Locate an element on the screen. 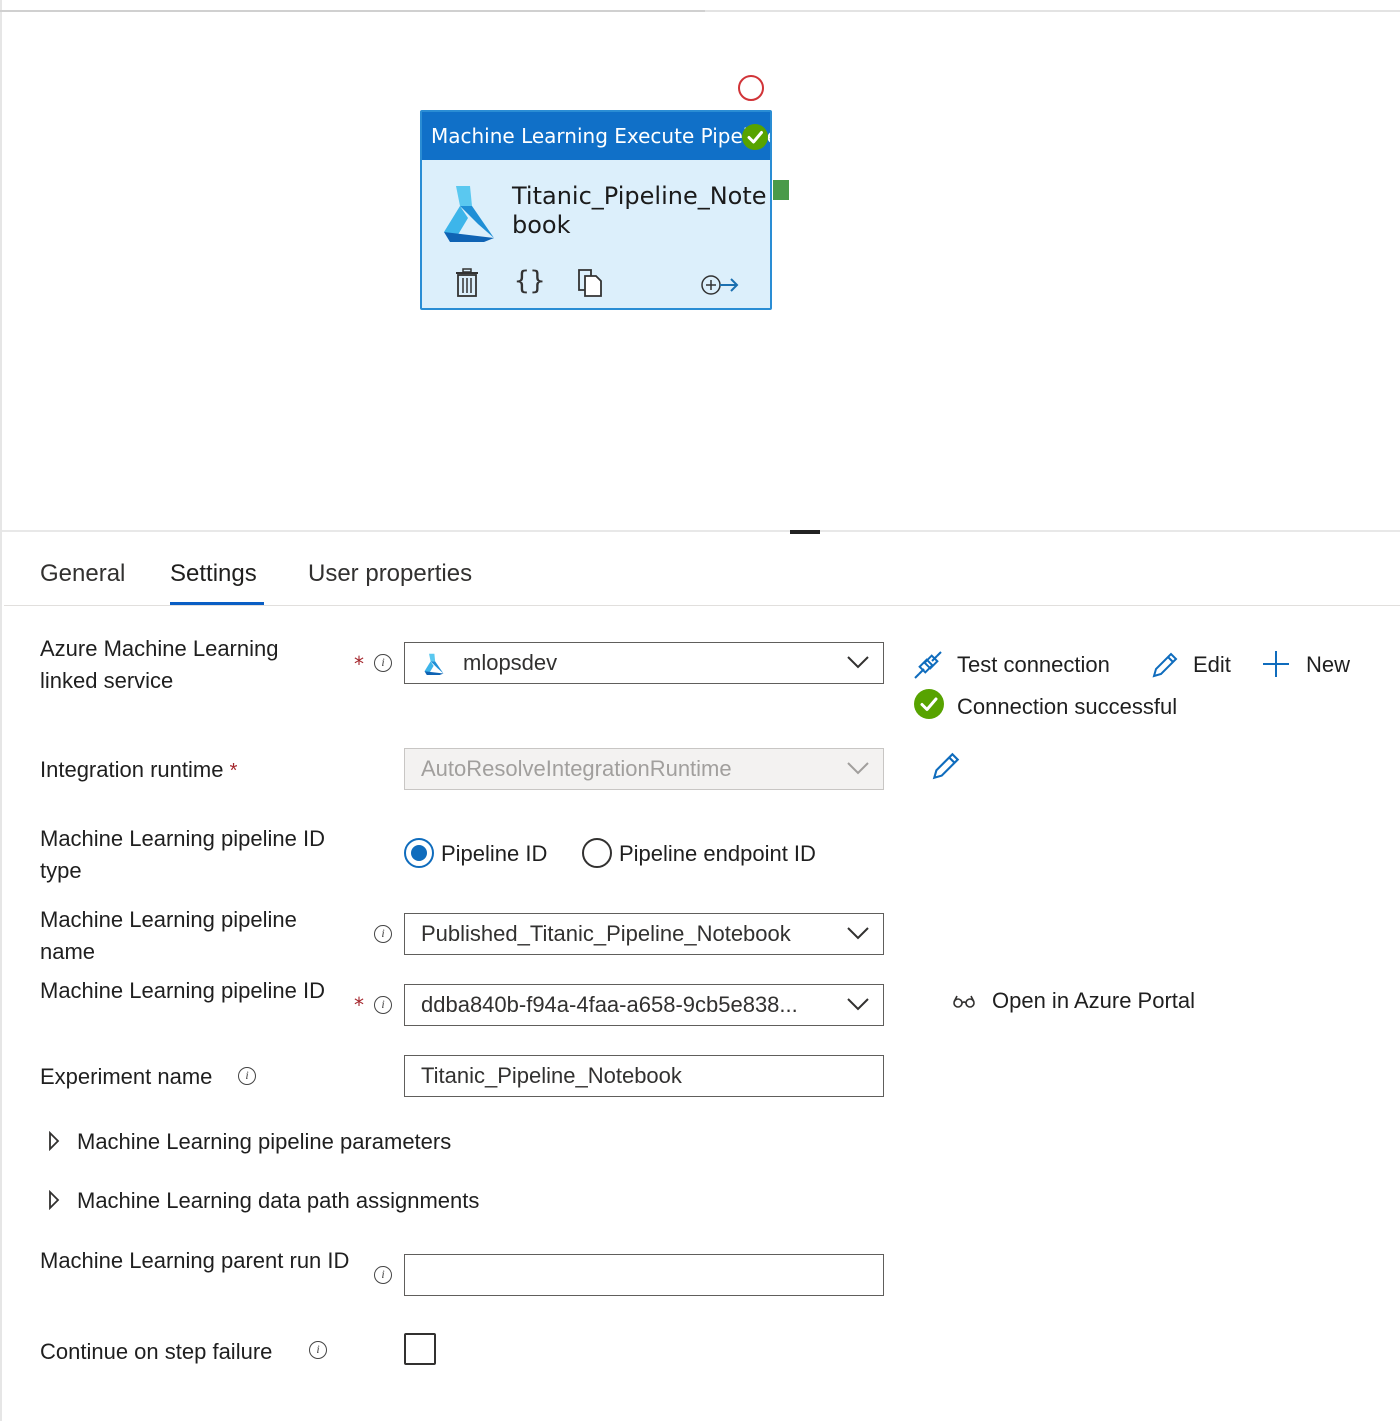  linked-service-label: Azure Machine Learning linked service is located at coordinates (159, 664).